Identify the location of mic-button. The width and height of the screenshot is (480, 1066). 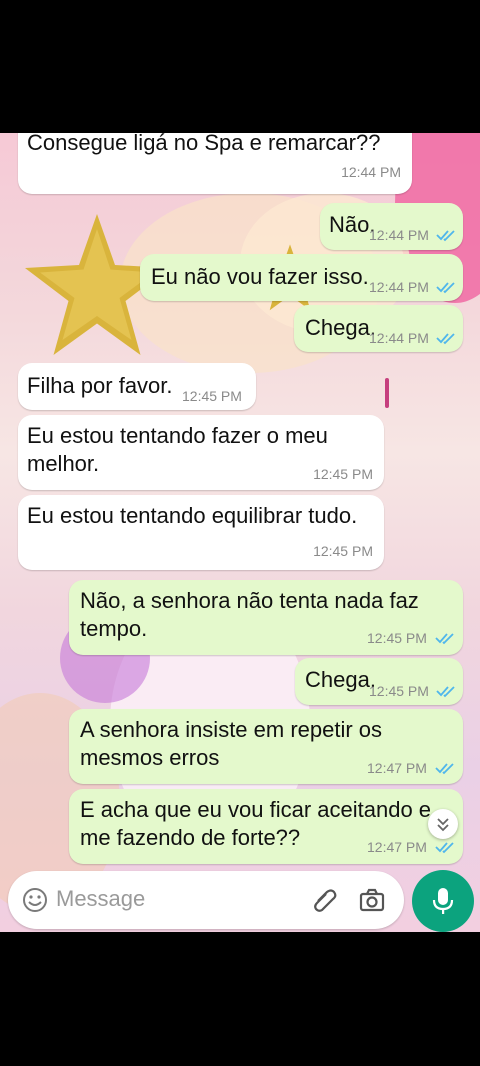
(443, 901).